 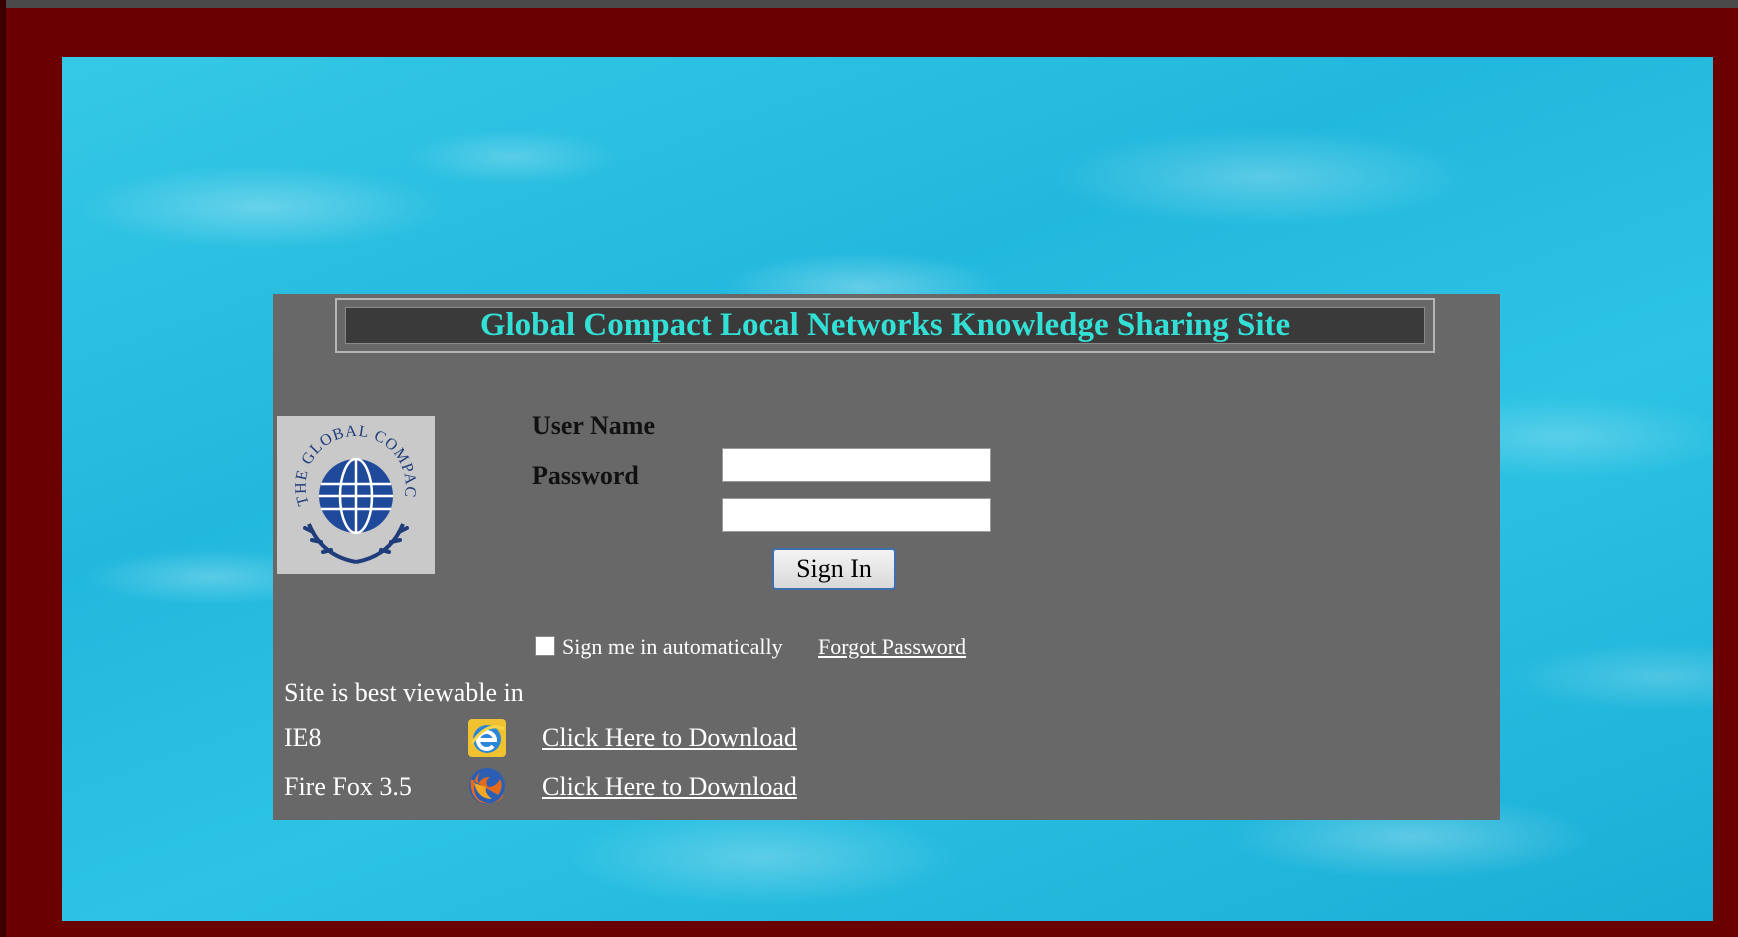 I want to click on username-label: User Name, so click(x=593, y=425).